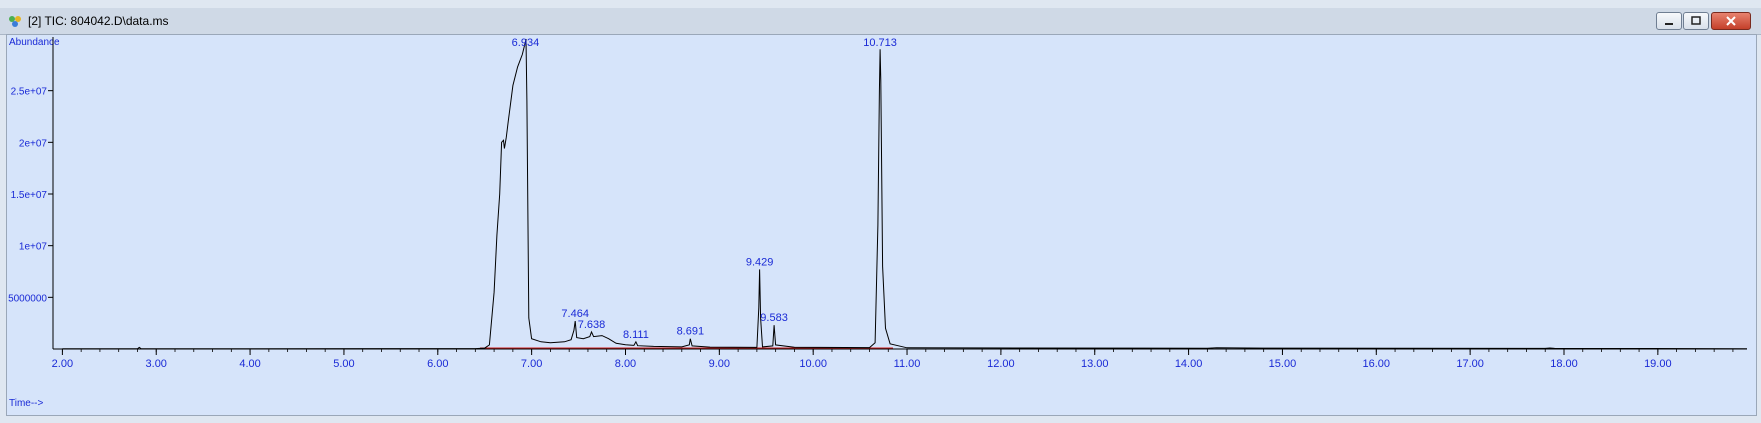  Describe the element at coordinates (249, 364) in the screenshot. I see `x-tick-label: 4.00` at that location.